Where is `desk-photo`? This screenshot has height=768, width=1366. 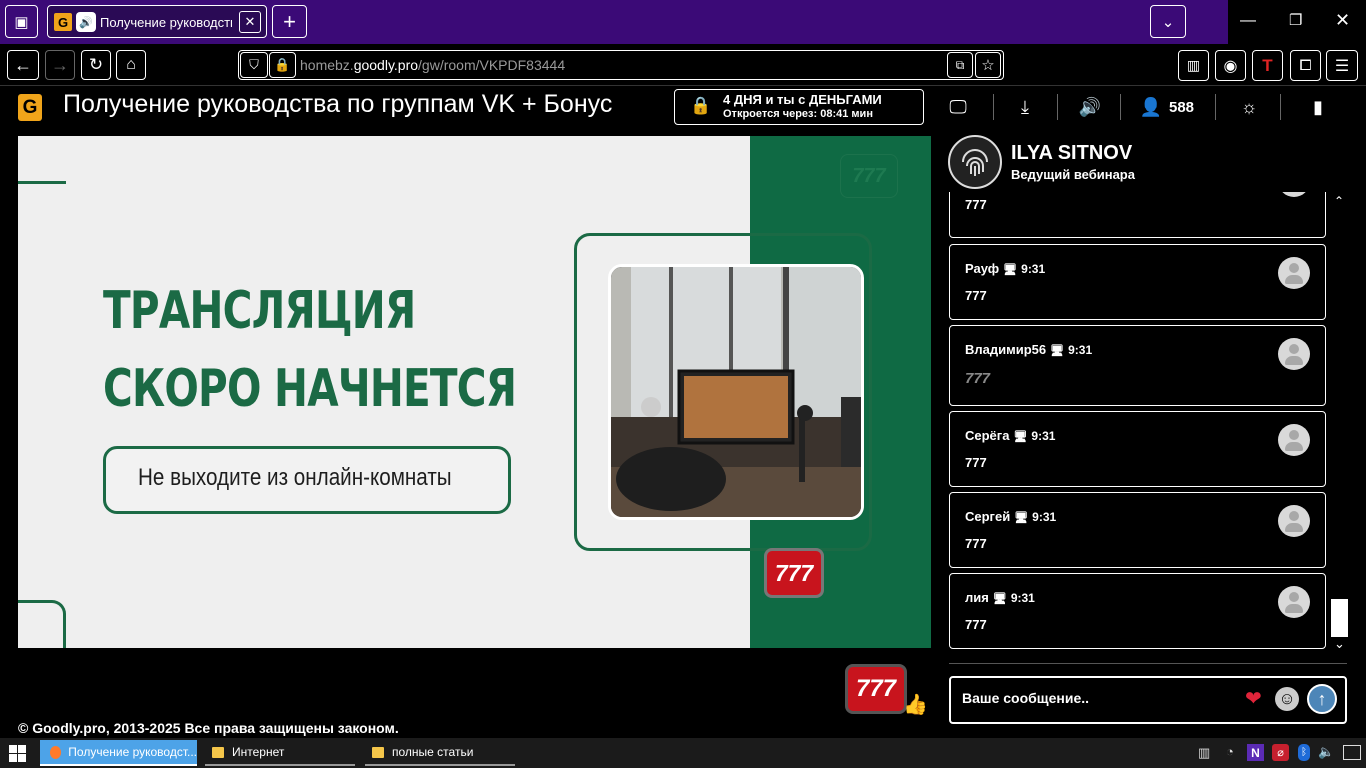 desk-photo is located at coordinates (736, 392).